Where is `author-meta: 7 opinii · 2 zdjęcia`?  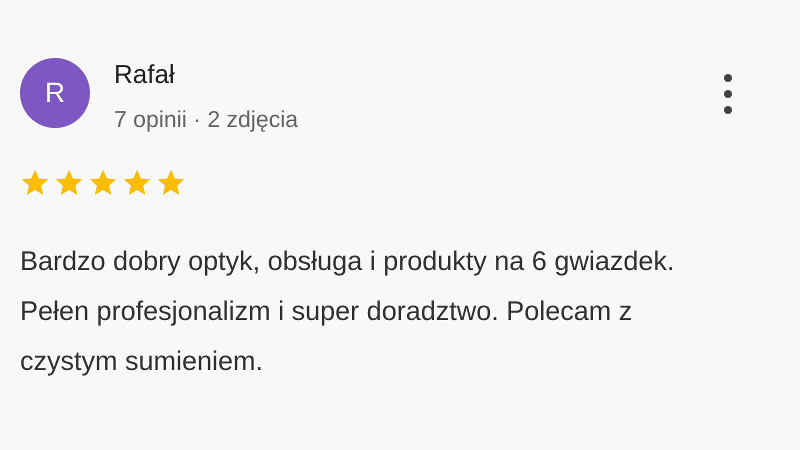
author-meta: 7 opinii · 2 zdjęcia is located at coordinates (207, 119).